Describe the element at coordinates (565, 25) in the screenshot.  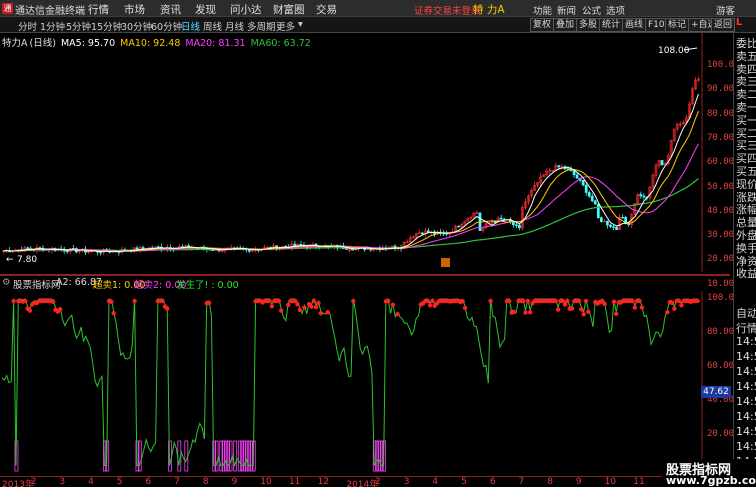
I see `diejia-button: 叠加` at that location.